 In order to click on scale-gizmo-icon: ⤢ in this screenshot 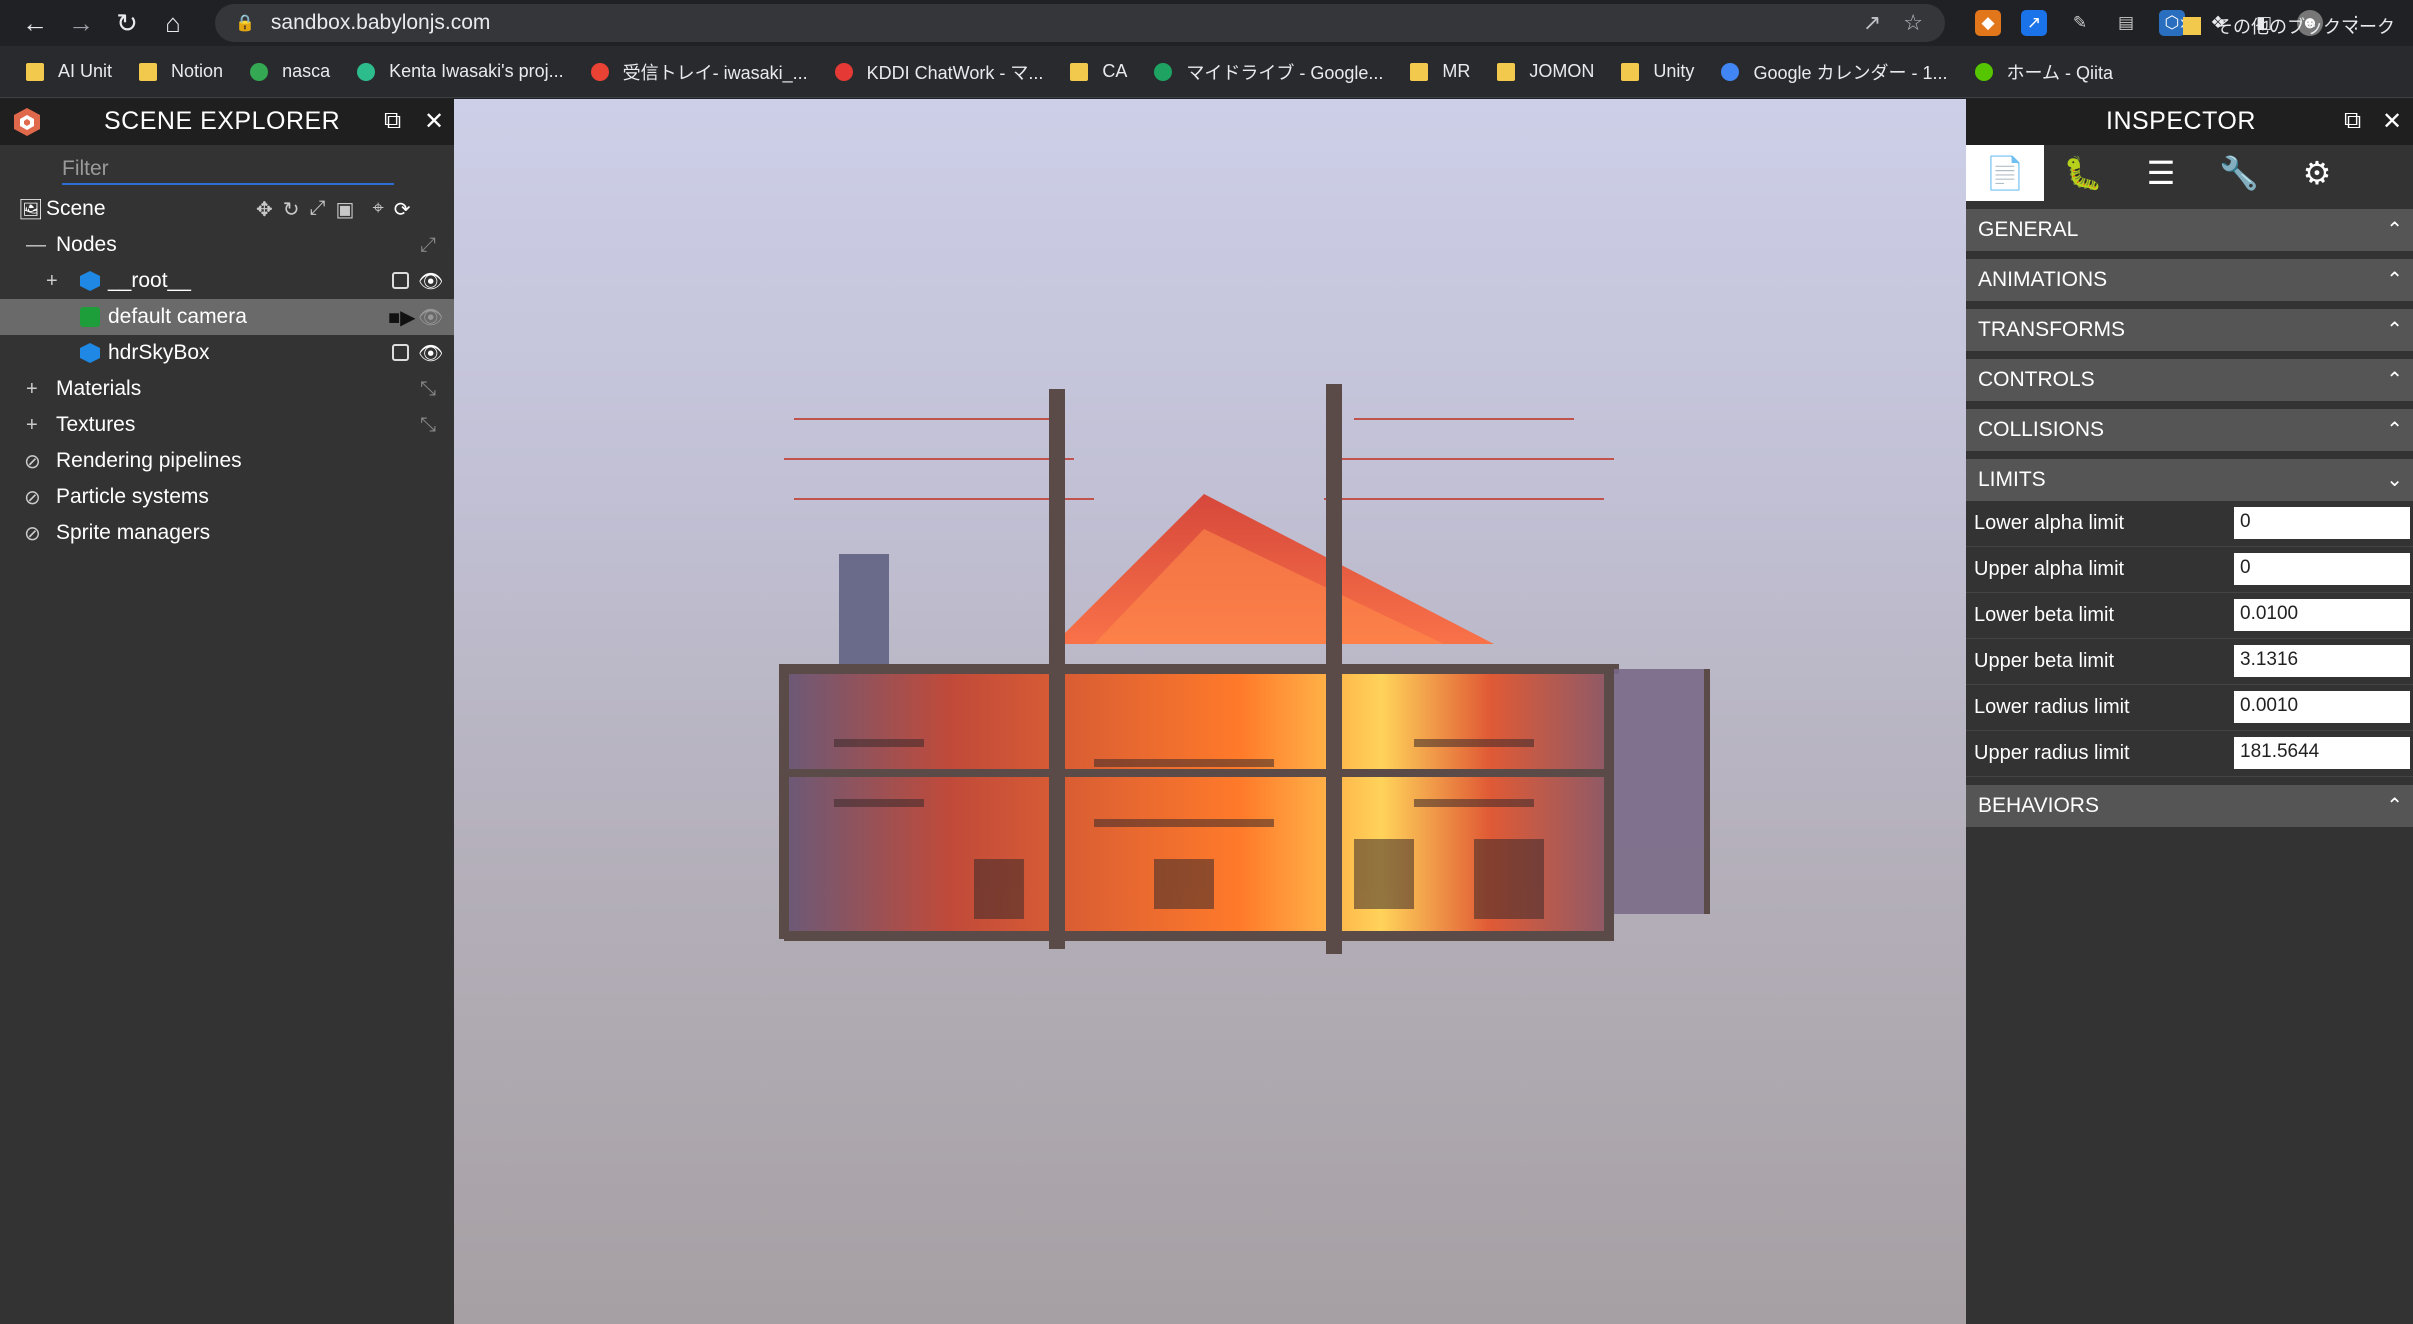, I will do `click(318, 209)`.